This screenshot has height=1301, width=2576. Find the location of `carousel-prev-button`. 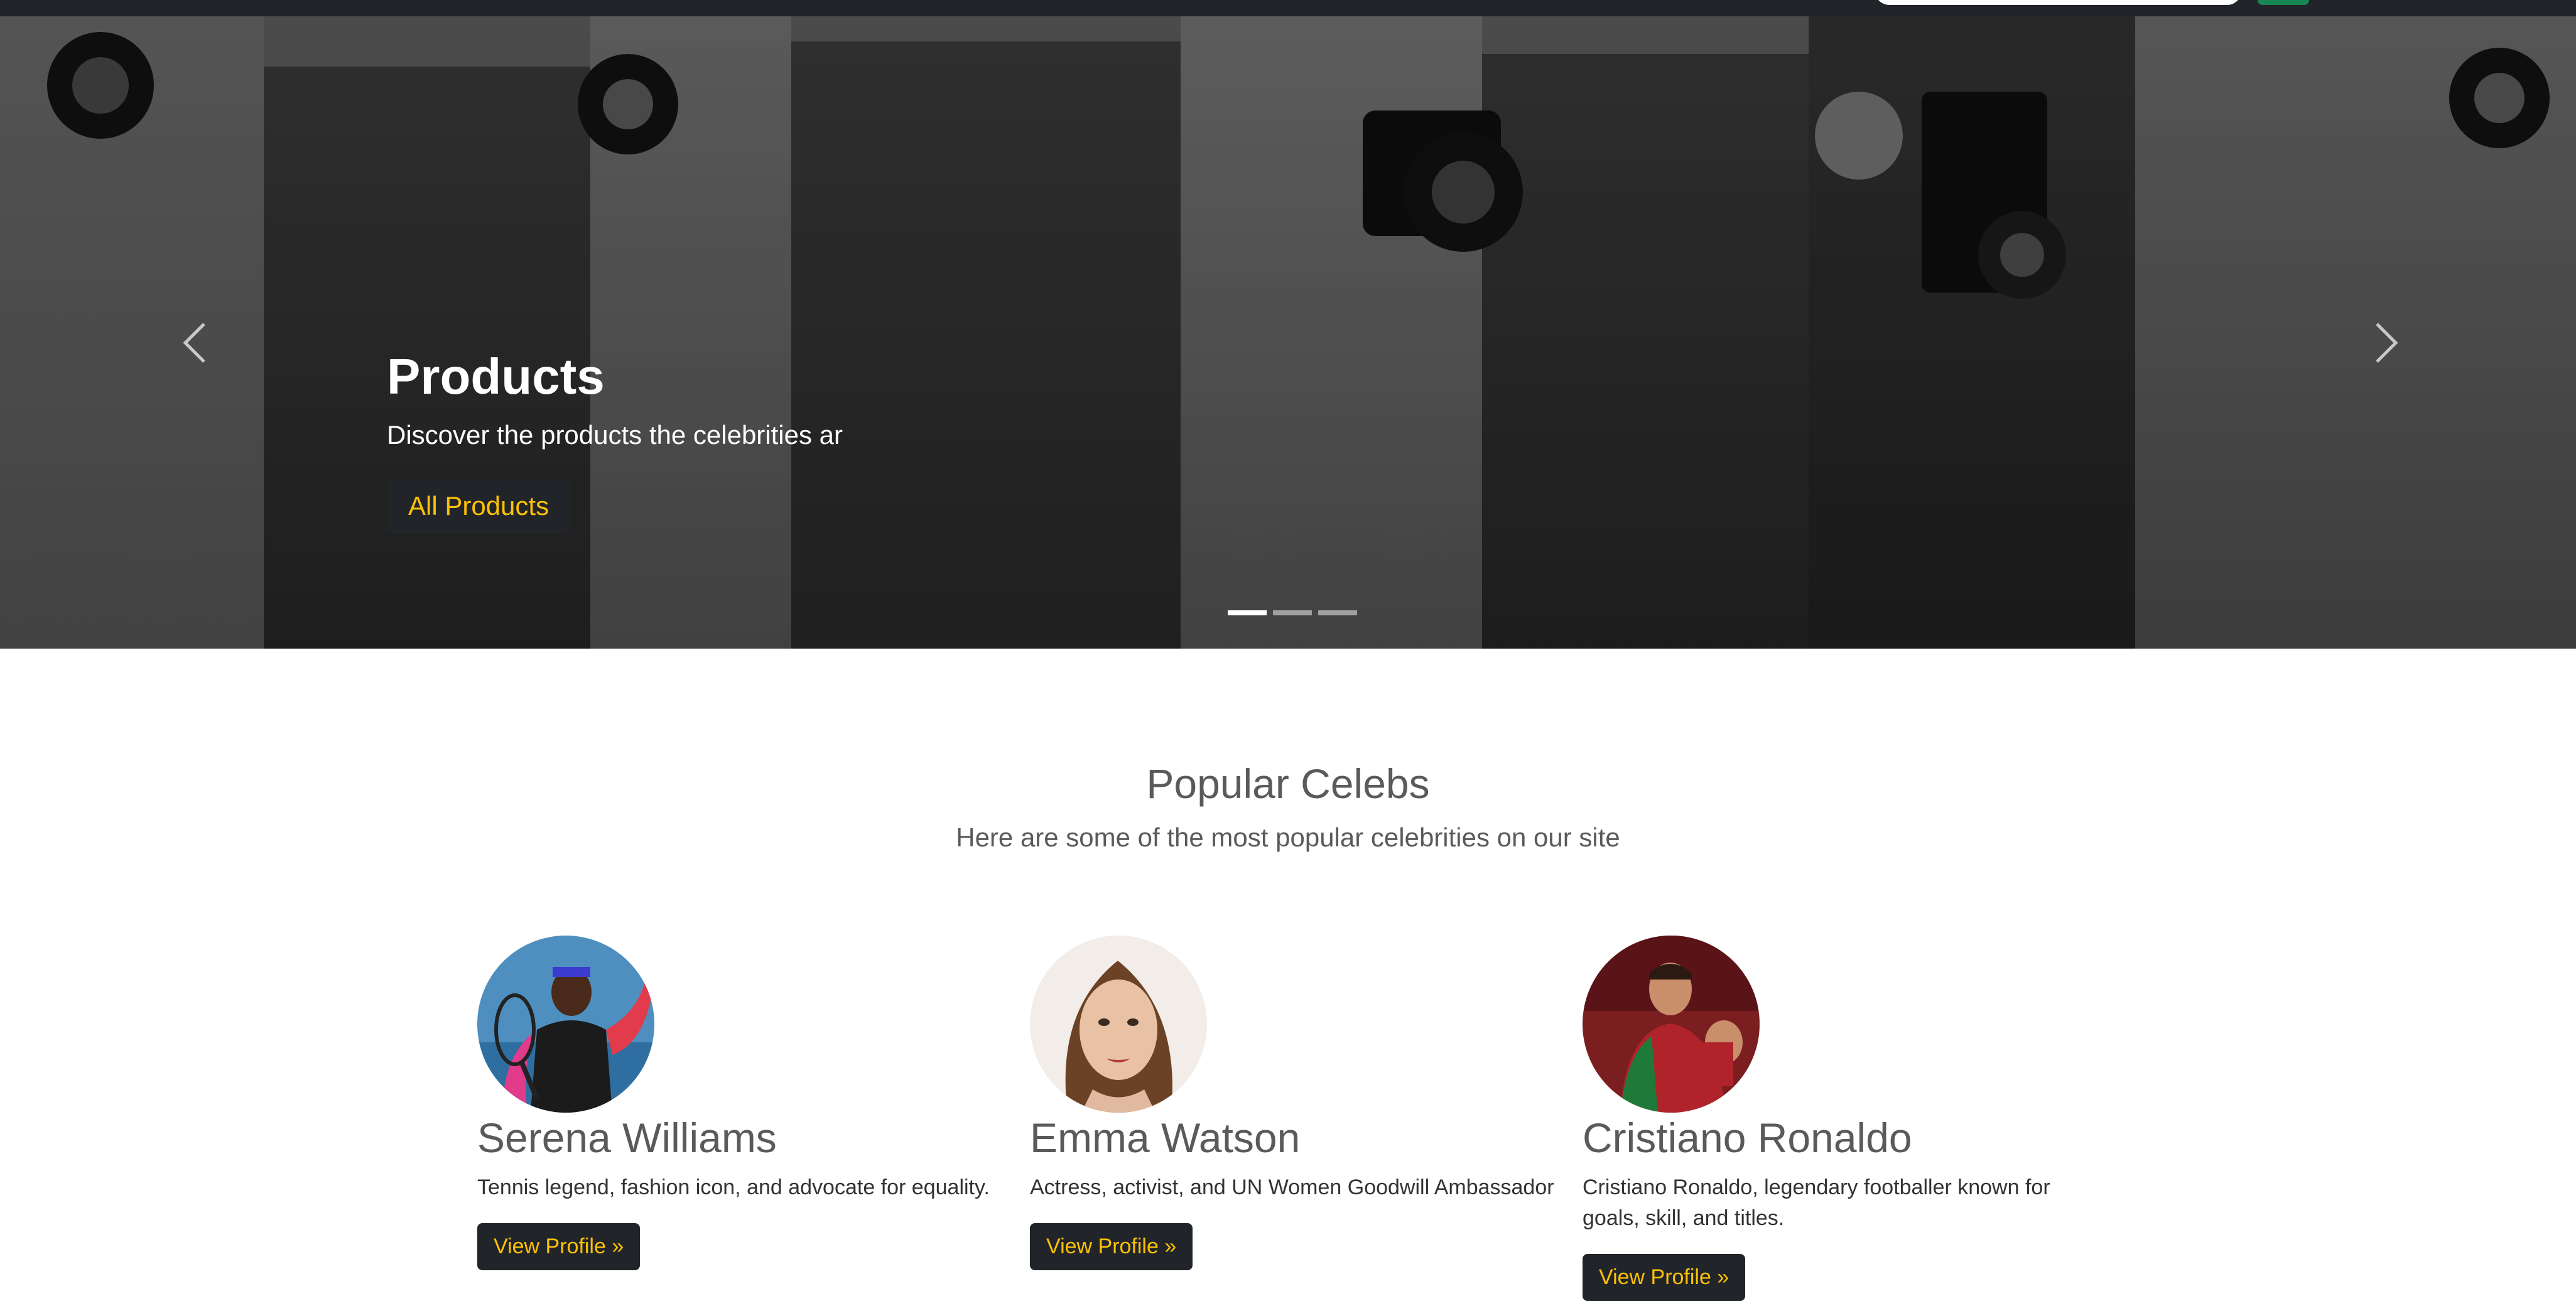

carousel-prev-button is located at coordinates (195, 343).